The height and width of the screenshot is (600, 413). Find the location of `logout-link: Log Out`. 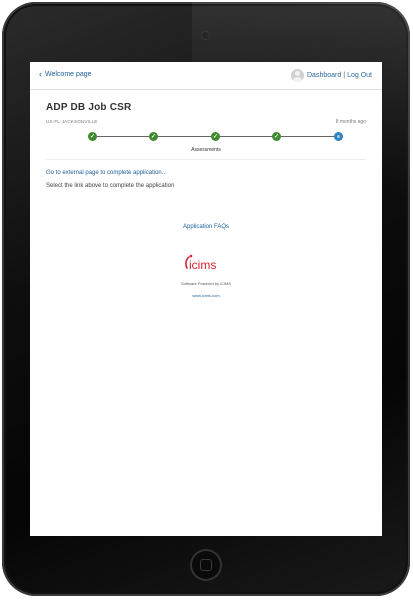

logout-link: Log Out is located at coordinates (359, 75).